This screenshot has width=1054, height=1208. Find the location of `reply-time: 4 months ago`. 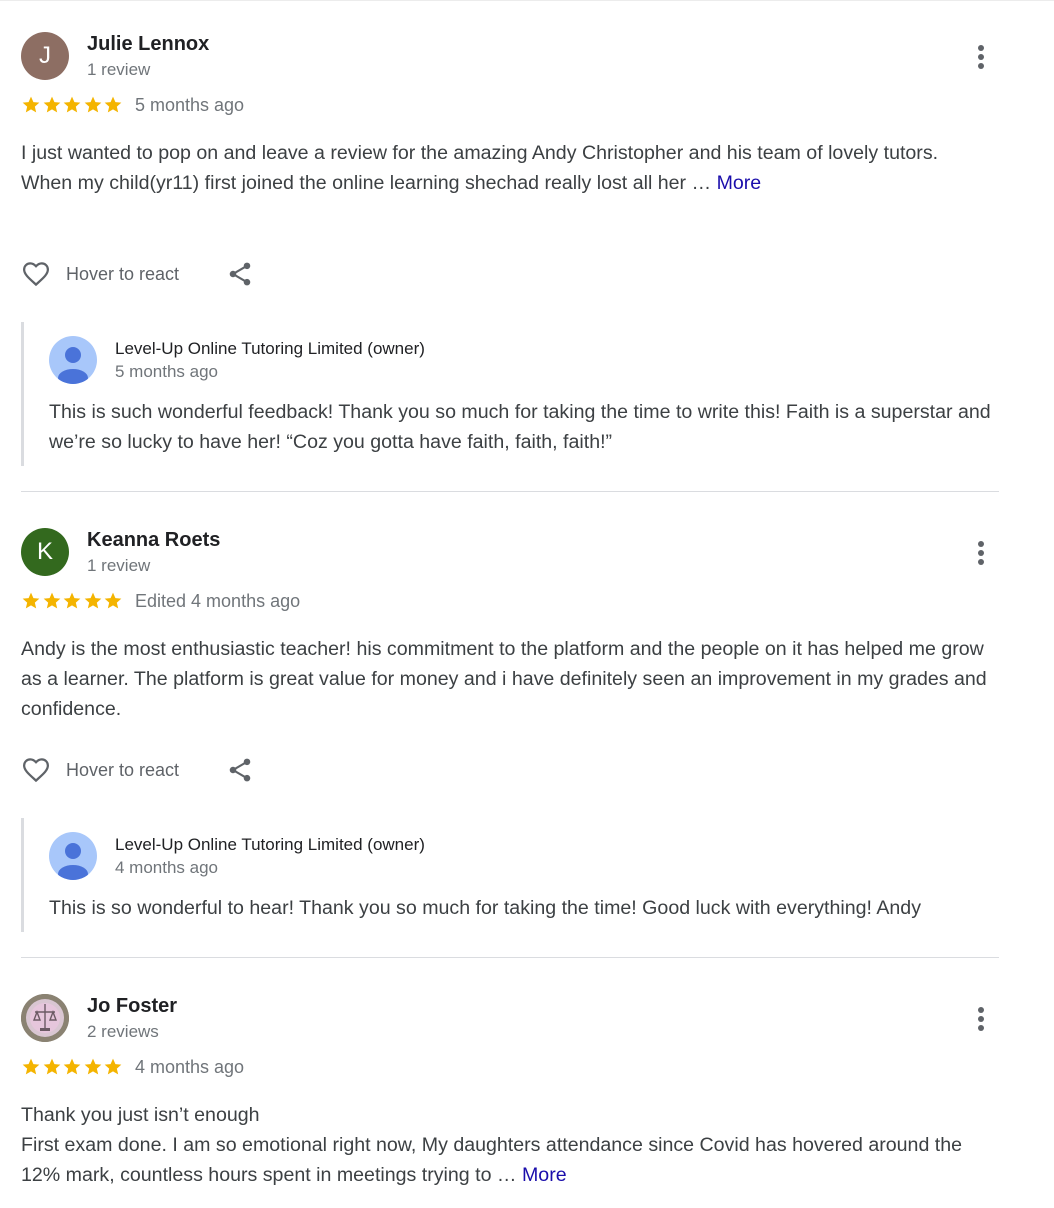

reply-time: 4 months ago is located at coordinates (167, 867).